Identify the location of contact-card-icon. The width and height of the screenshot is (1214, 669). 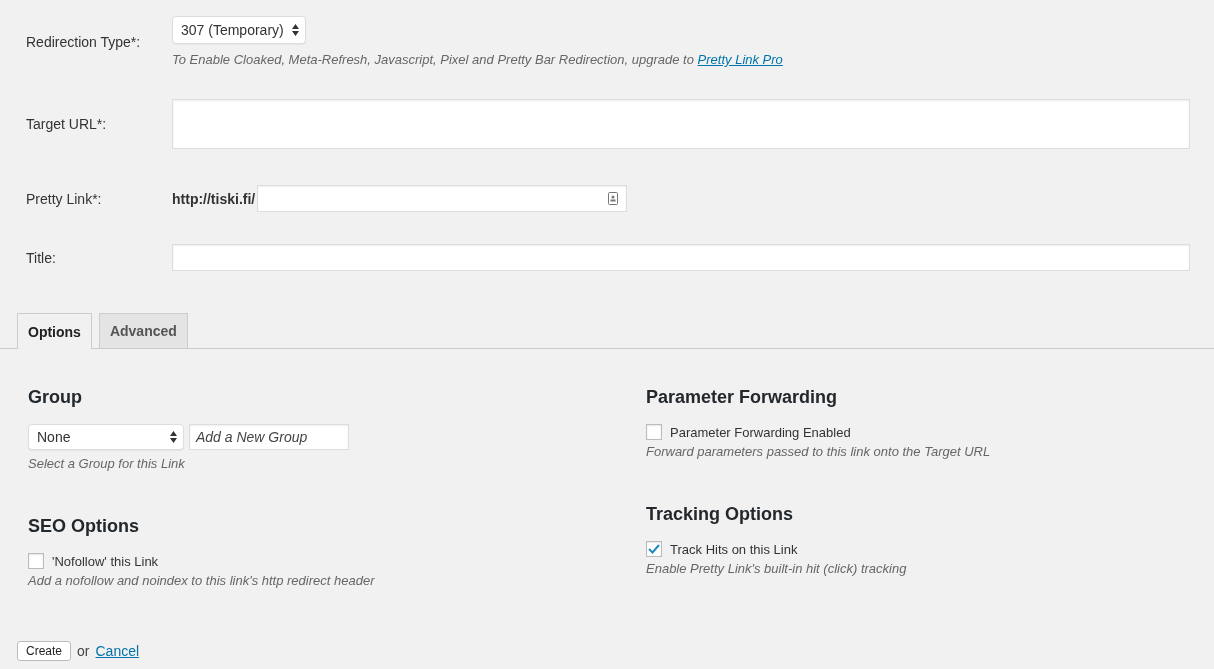
(613, 198).